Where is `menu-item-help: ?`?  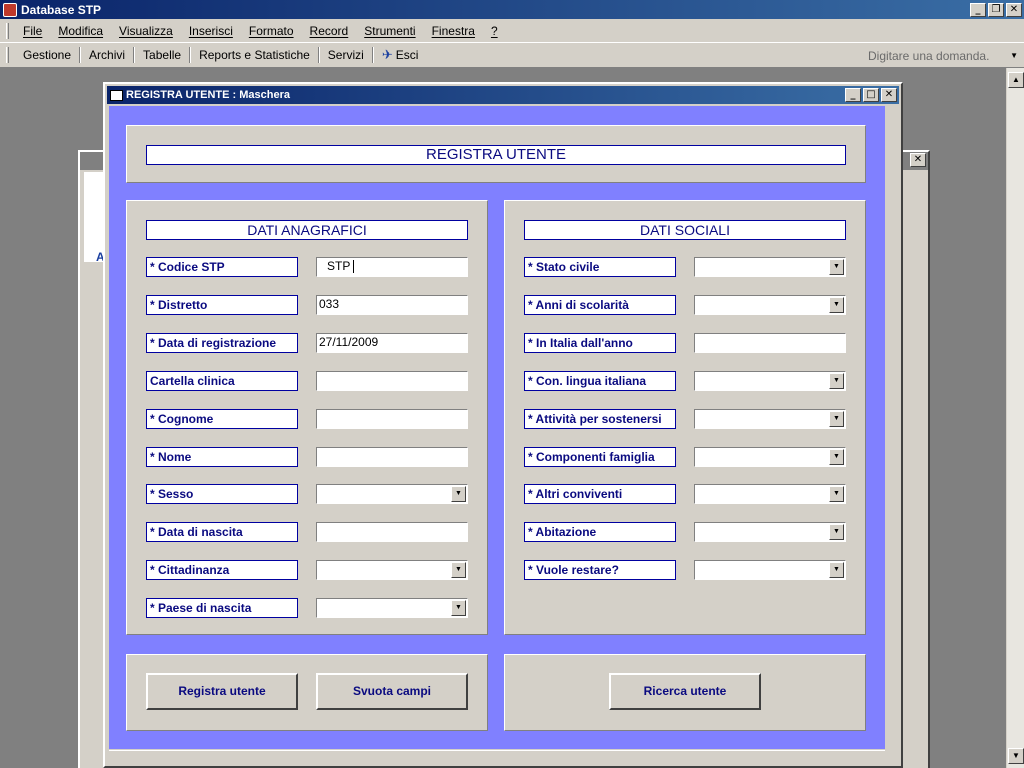
menu-item-help: ? is located at coordinates (494, 31).